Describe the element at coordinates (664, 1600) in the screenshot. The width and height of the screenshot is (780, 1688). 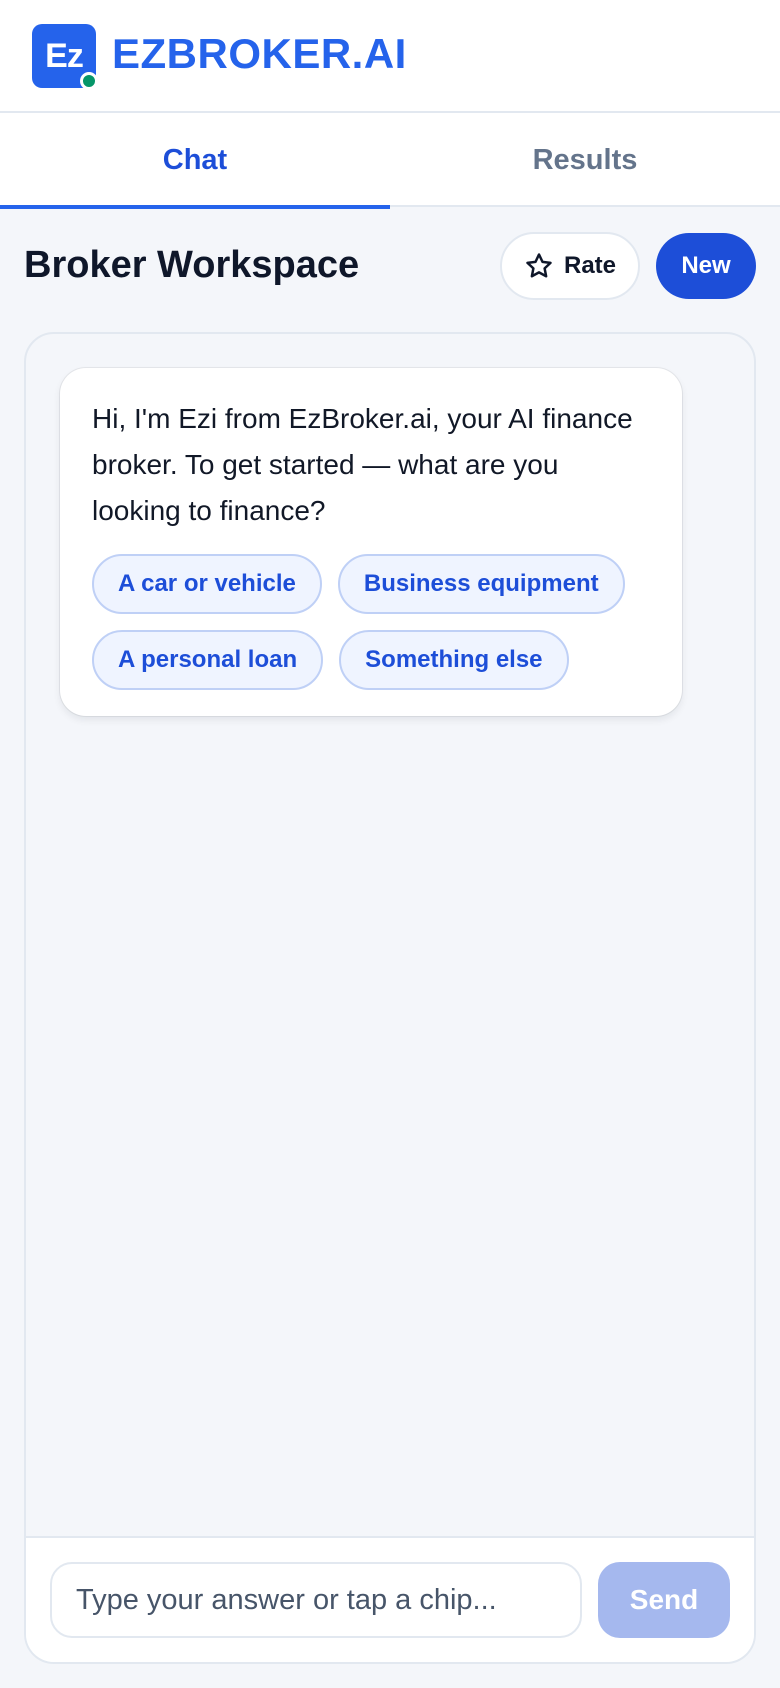
I see `send-button: Send` at that location.